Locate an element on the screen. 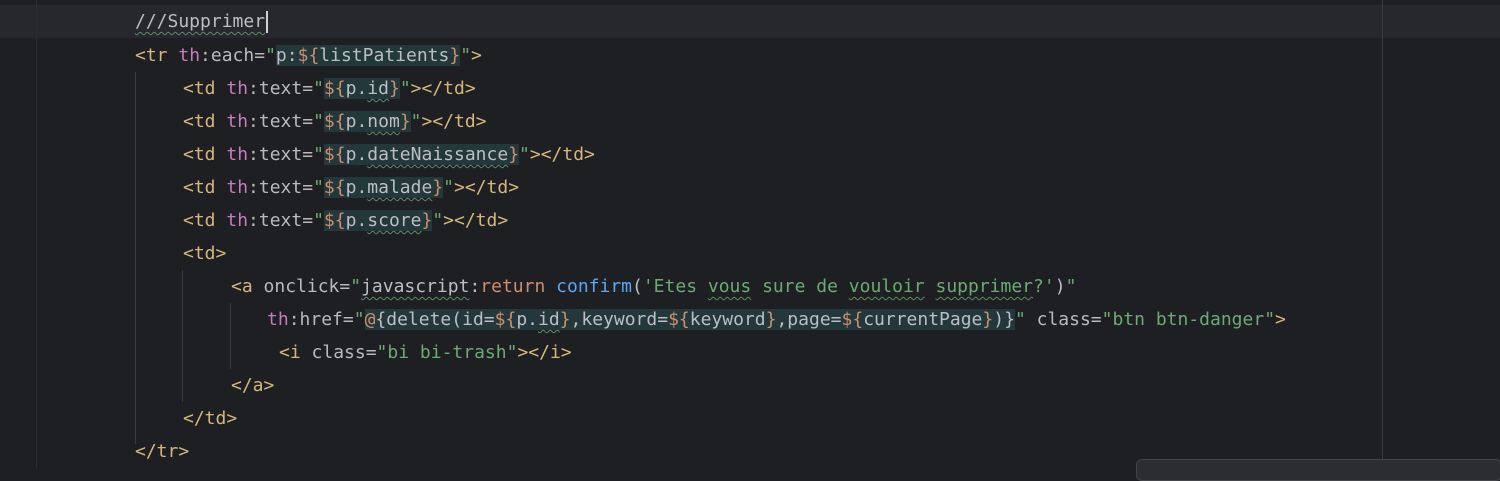 This screenshot has width=1500, height=481. code-token: p: is located at coordinates (286, 55).